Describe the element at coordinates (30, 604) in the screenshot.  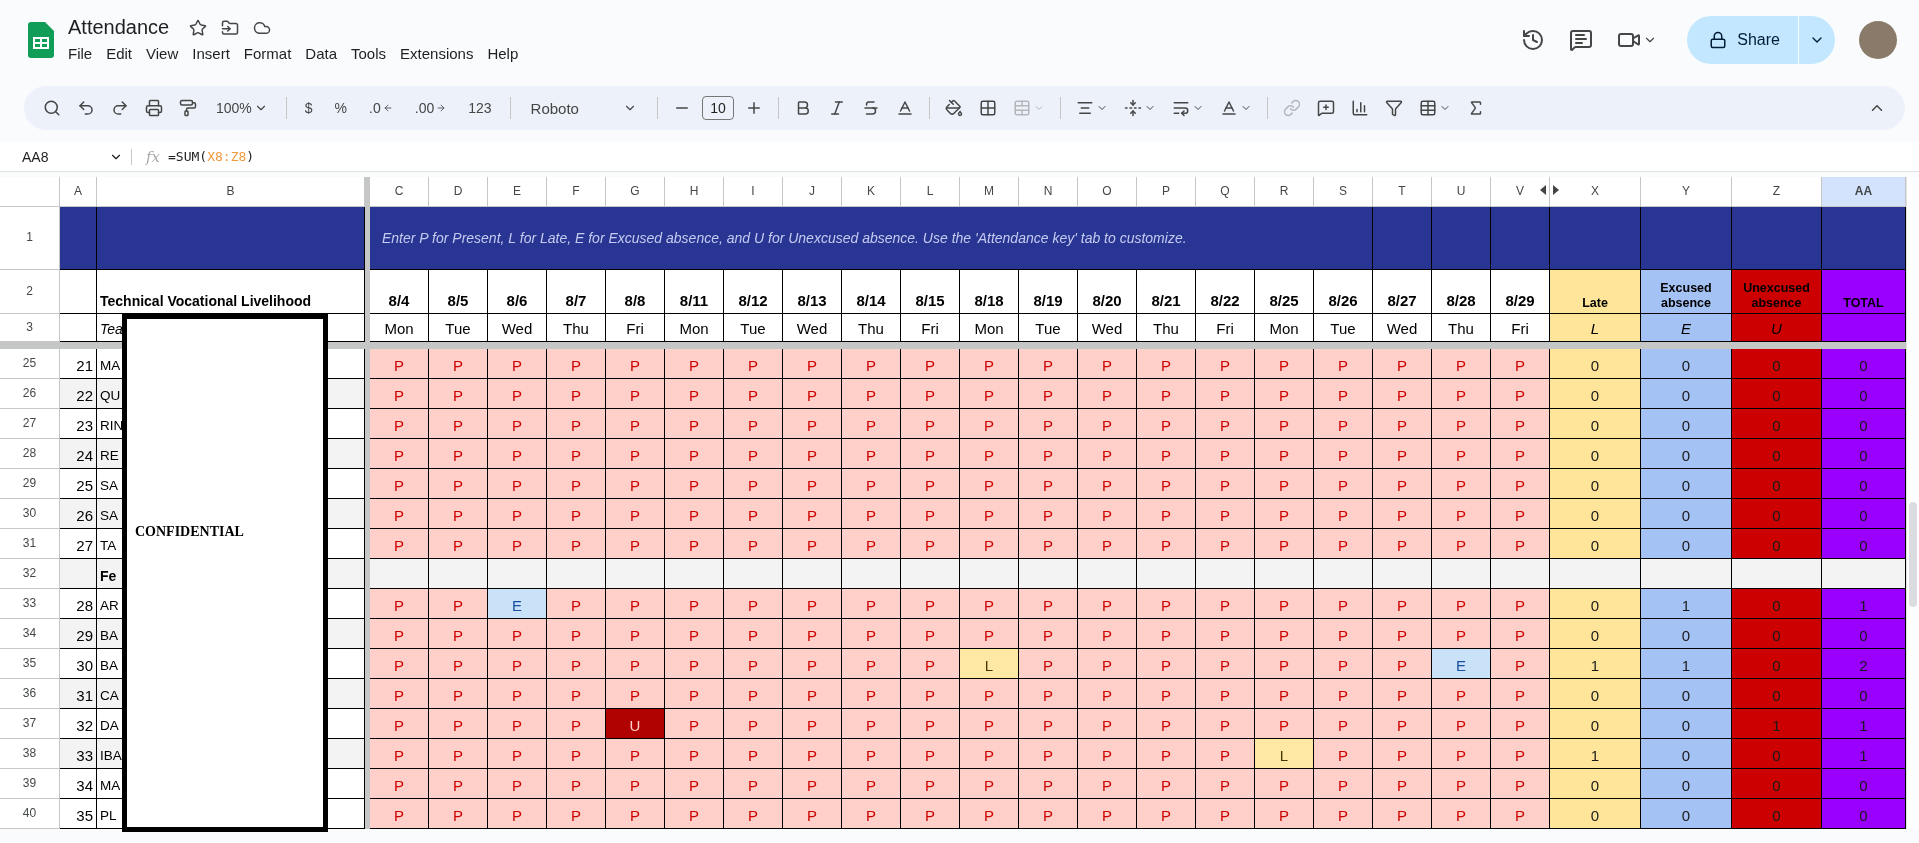
I see `row-header: 33` at that location.